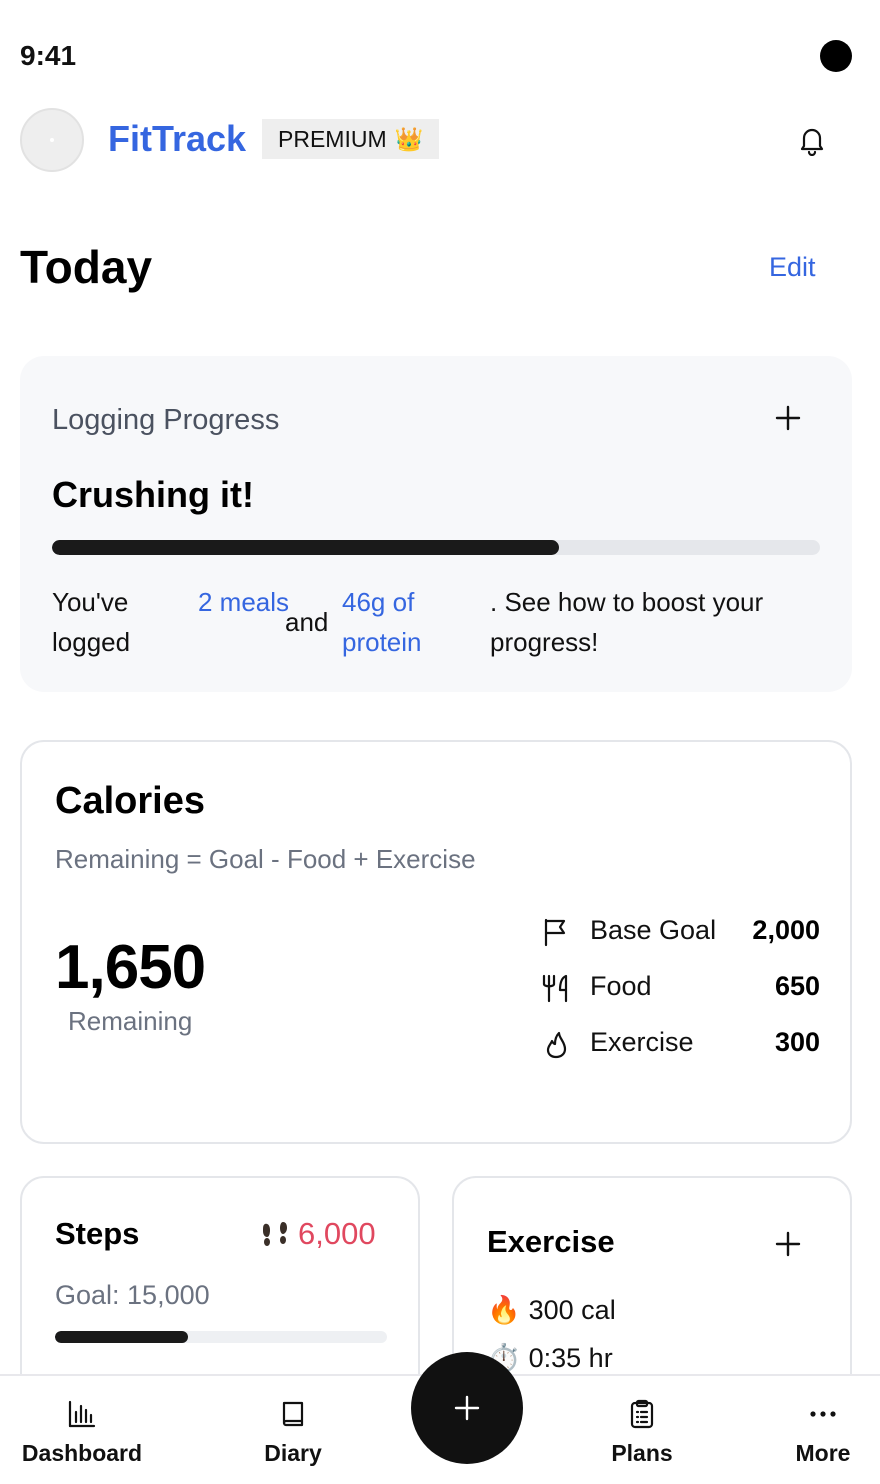  I want to click on nav-diary: Diary, so click(293, 1430).